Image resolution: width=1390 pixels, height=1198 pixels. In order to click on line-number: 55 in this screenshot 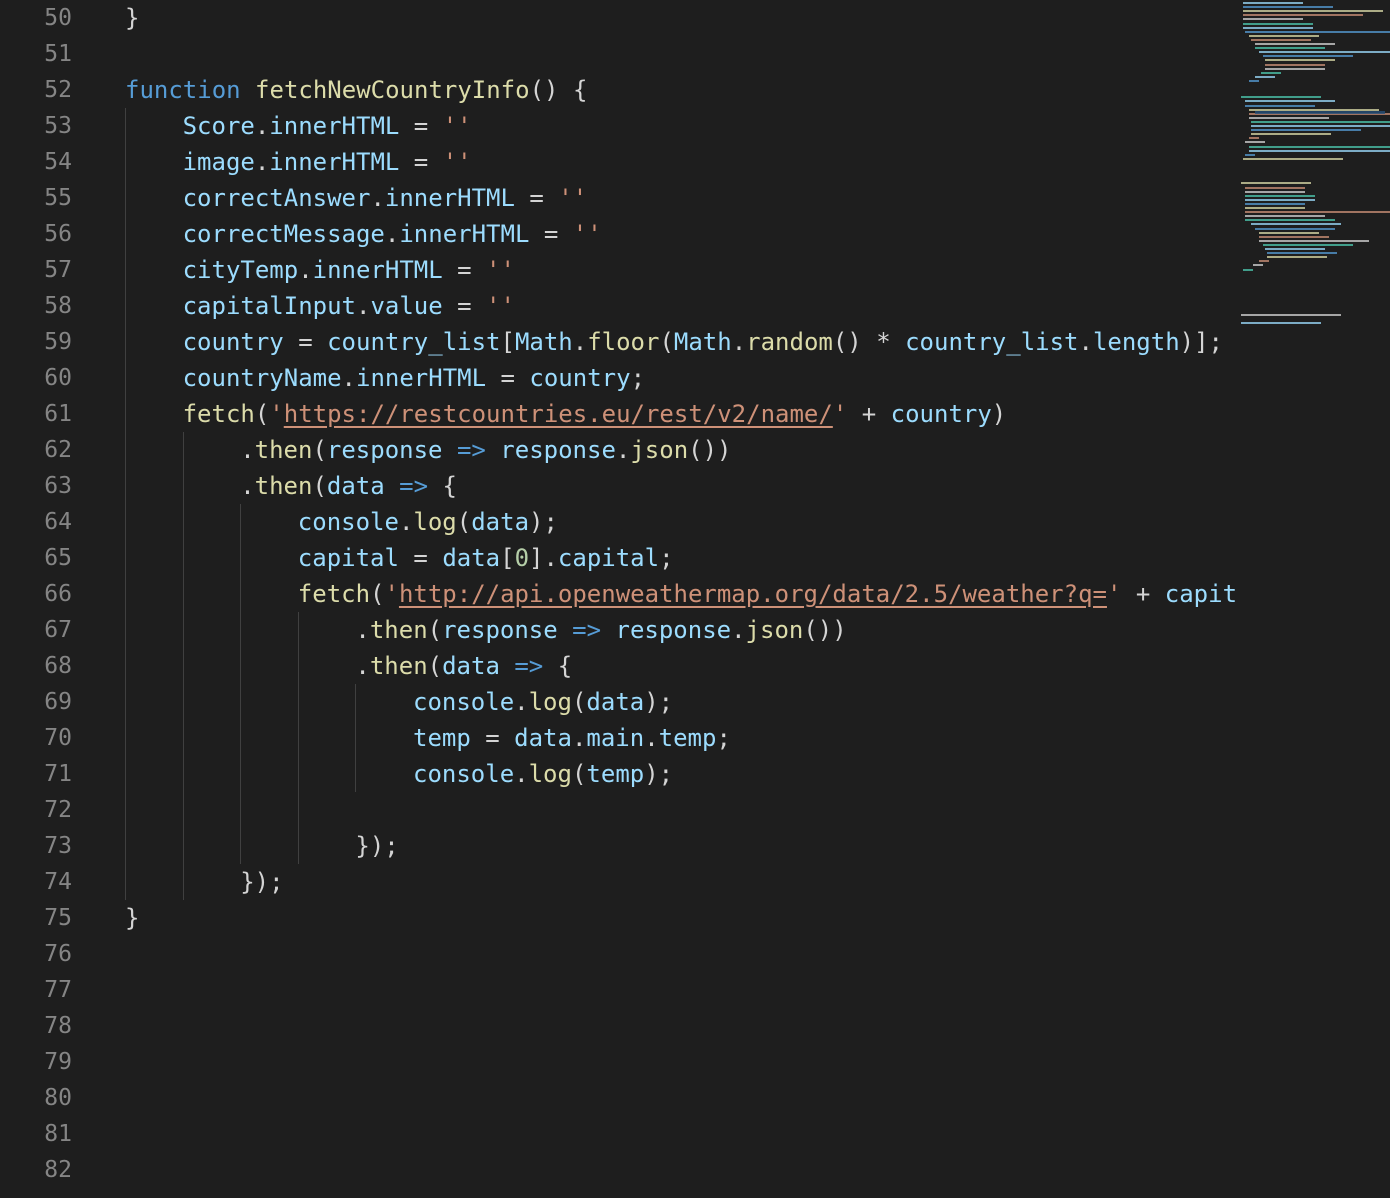, I will do `click(58, 198)`.